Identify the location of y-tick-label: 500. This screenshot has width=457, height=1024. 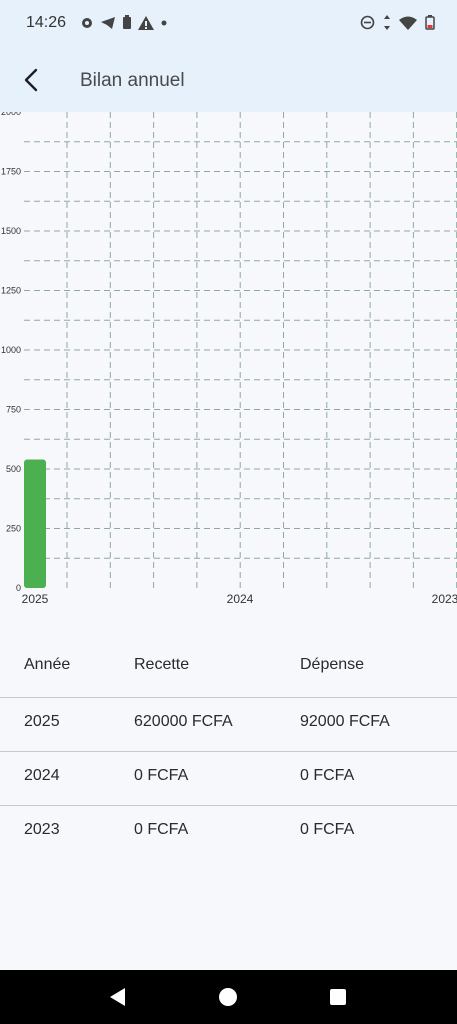
(13, 469).